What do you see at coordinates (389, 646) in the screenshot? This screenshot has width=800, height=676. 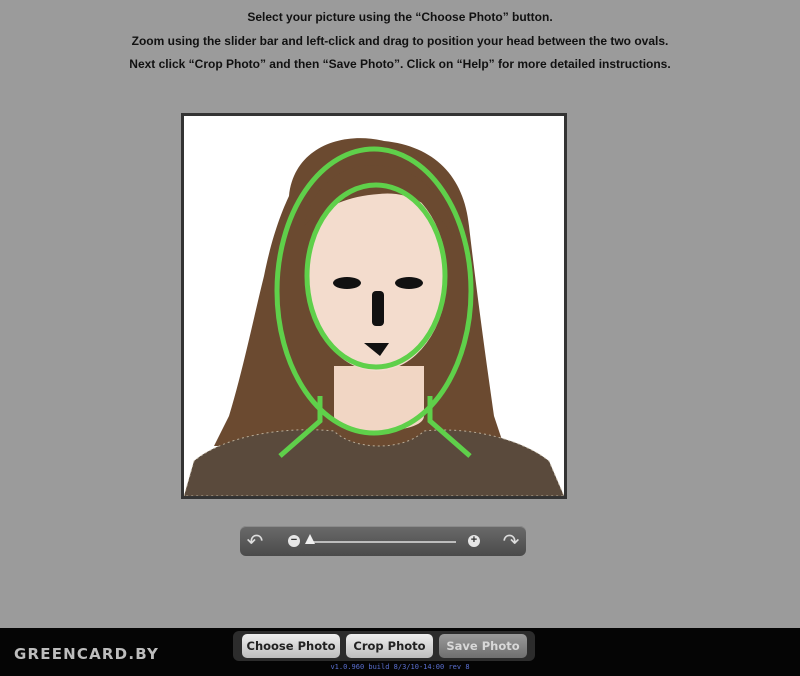 I see `crop-photo-button: Crop Photo` at bounding box center [389, 646].